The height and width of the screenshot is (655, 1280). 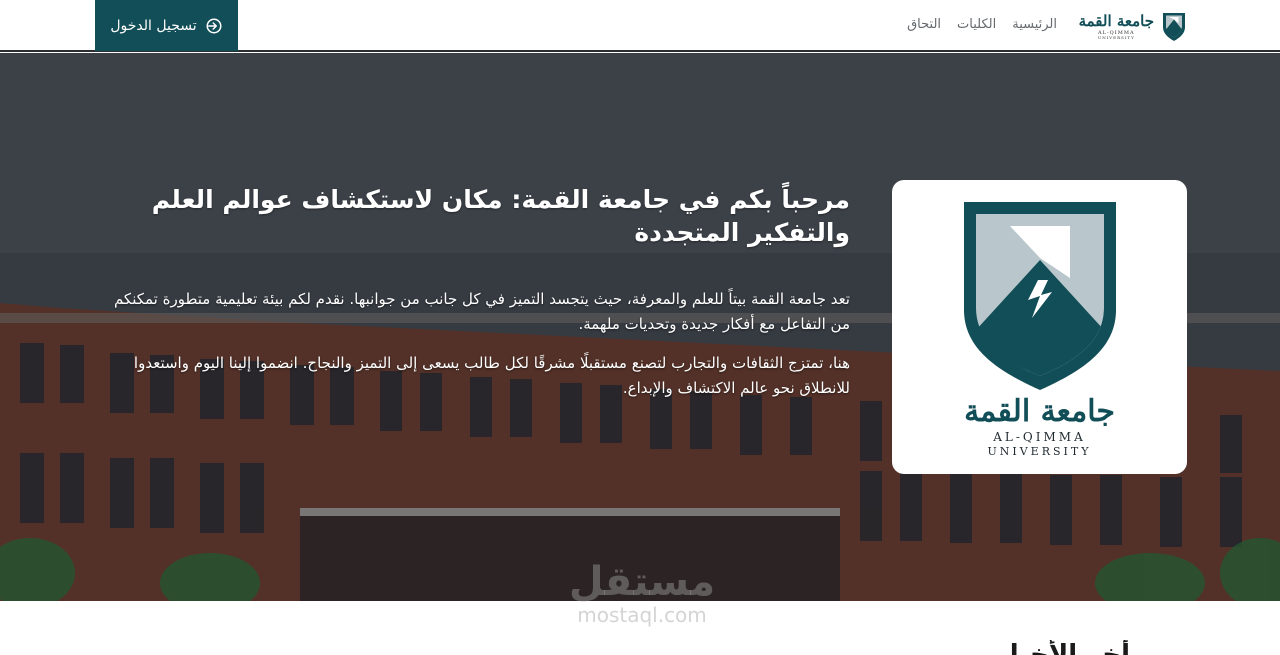 What do you see at coordinates (924, 24) in the screenshot?
I see `nav-link-enroll: التحاق` at bounding box center [924, 24].